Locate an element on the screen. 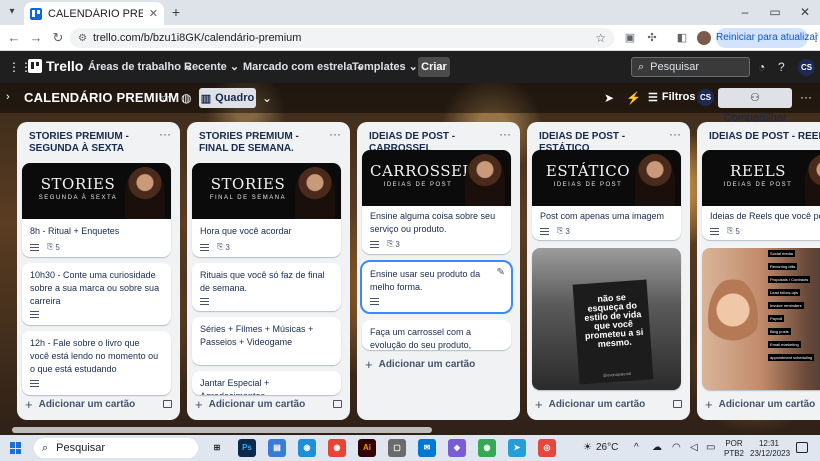 The image size is (820, 461). user-avatar: CS is located at coordinates (806, 67).